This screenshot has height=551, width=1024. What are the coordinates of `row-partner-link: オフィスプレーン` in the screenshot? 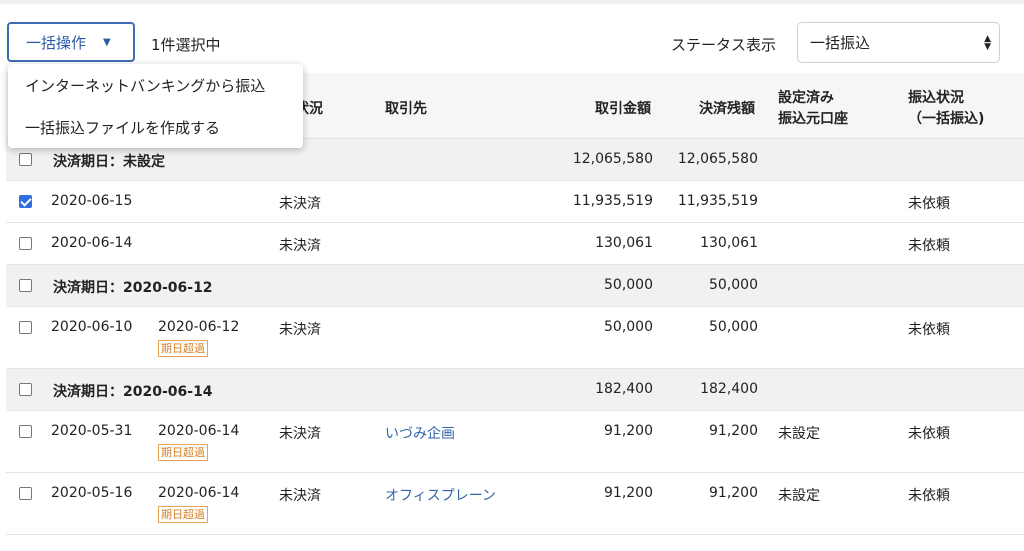 It's located at (440, 495).